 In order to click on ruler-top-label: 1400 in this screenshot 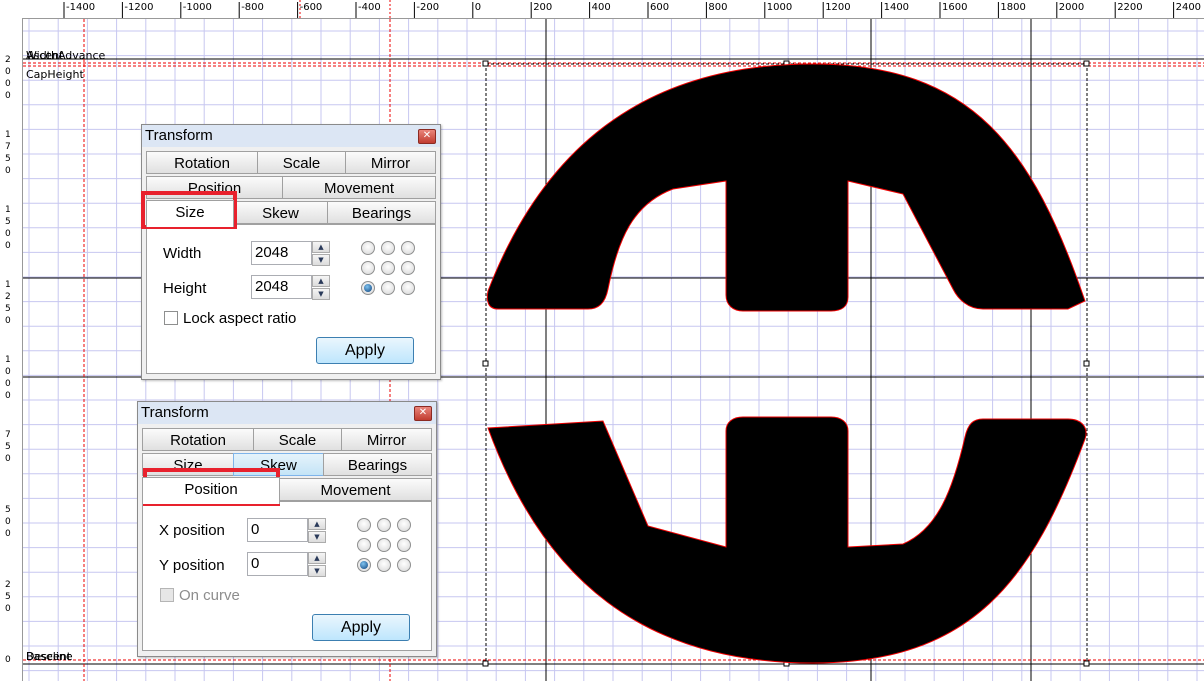, I will do `click(896, 7)`.